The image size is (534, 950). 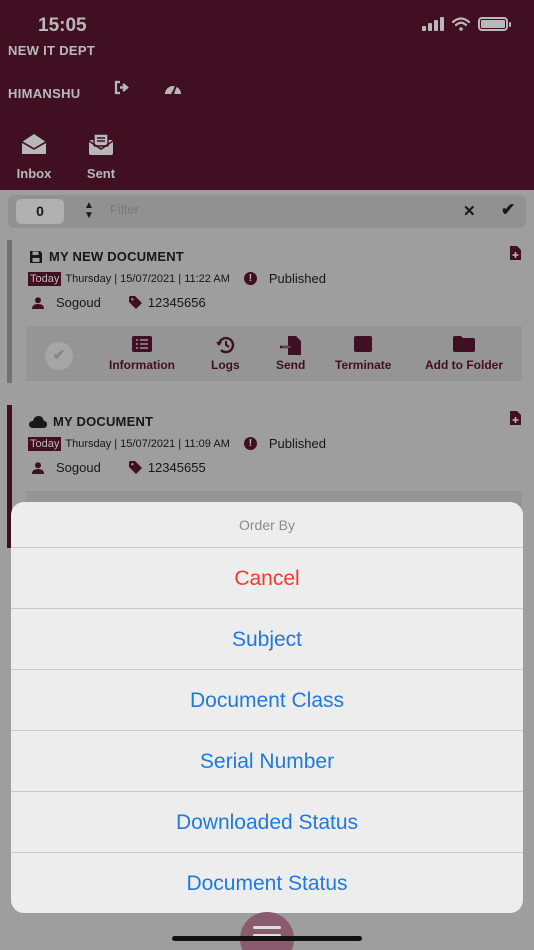 What do you see at coordinates (267, 883) in the screenshot?
I see `order-by-document-status-button: Document Status` at bounding box center [267, 883].